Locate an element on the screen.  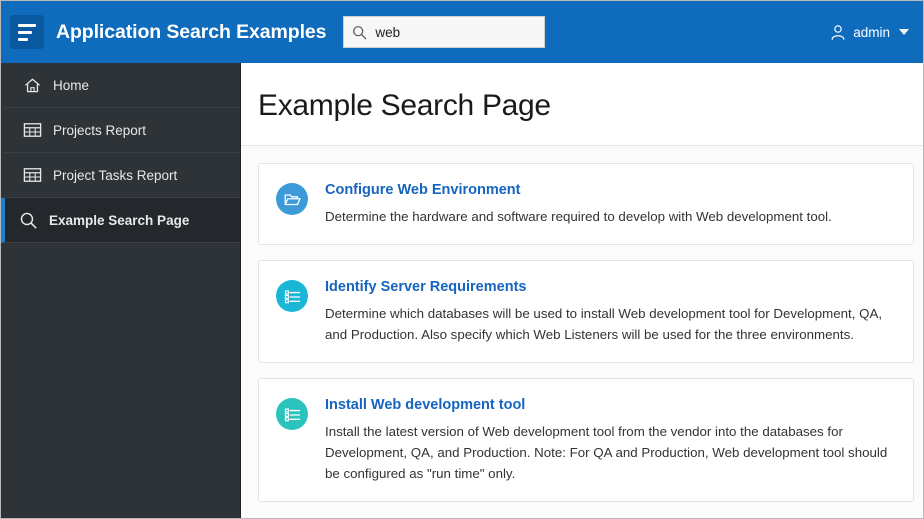
page-title: Example Search Page is located at coordinates (404, 105).